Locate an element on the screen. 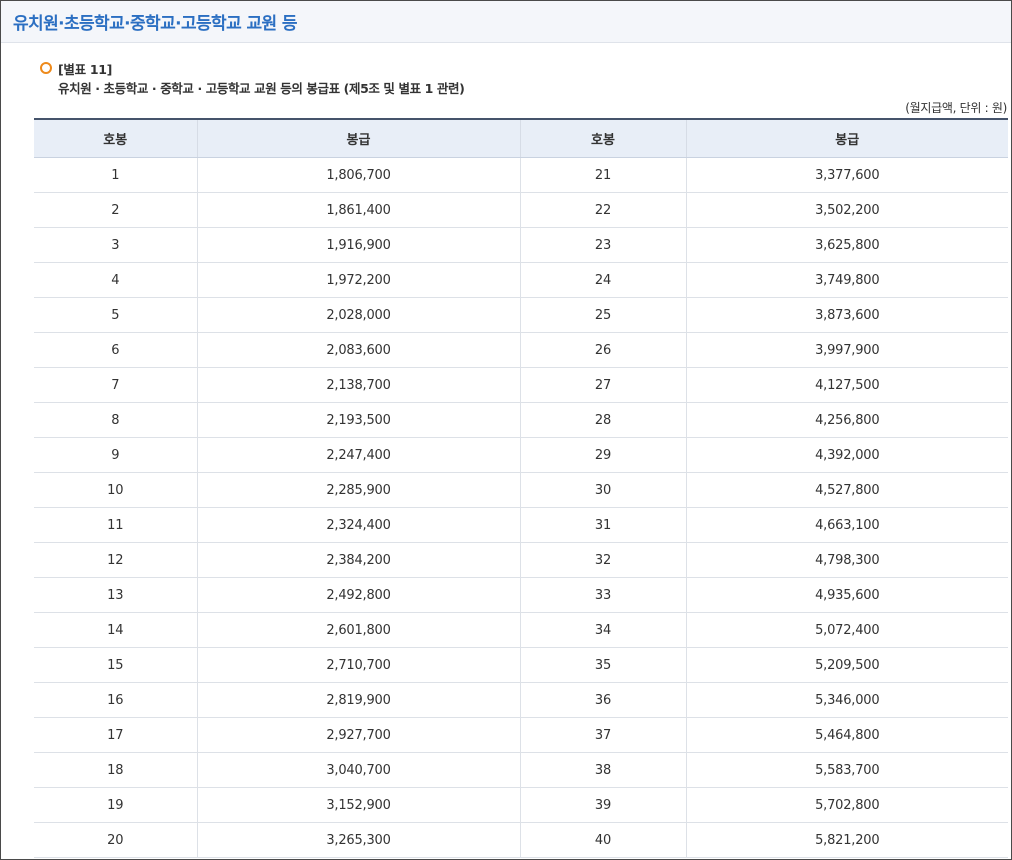 Image resolution: width=1012 pixels, height=860 pixels. salary-cell: 3,997,900 is located at coordinates (846, 350).